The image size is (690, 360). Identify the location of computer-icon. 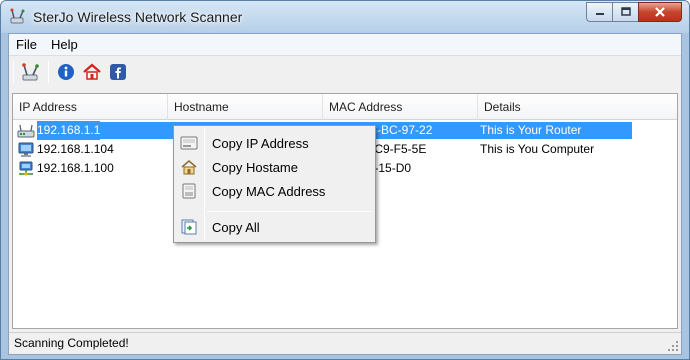
(26, 149).